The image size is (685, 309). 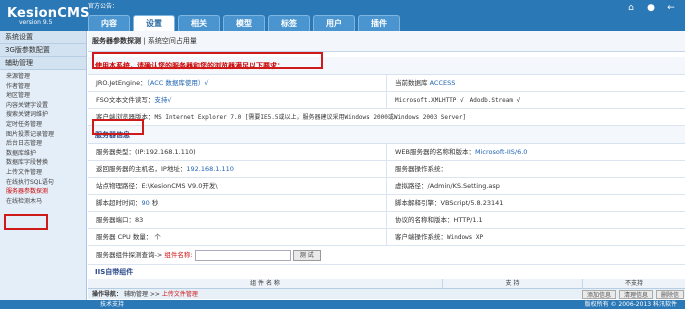 I want to click on sidebar-item: 作者管理, so click(x=43, y=87).